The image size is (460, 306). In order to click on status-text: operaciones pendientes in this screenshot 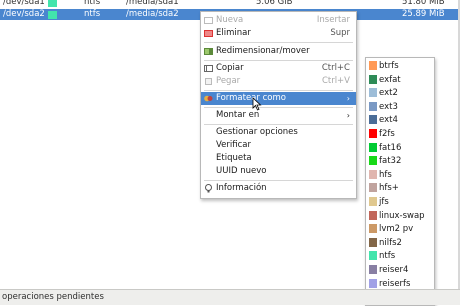, I will do `click(53, 297)`.